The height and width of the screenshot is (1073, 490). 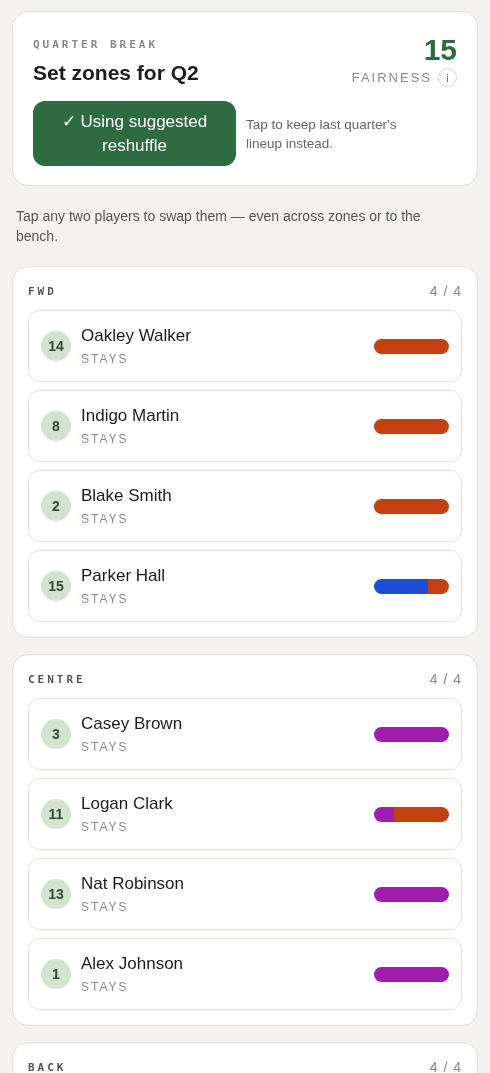 What do you see at coordinates (245, 974) in the screenshot?
I see `player-row: 1 Alex Johnson STAYS` at bounding box center [245, 974].